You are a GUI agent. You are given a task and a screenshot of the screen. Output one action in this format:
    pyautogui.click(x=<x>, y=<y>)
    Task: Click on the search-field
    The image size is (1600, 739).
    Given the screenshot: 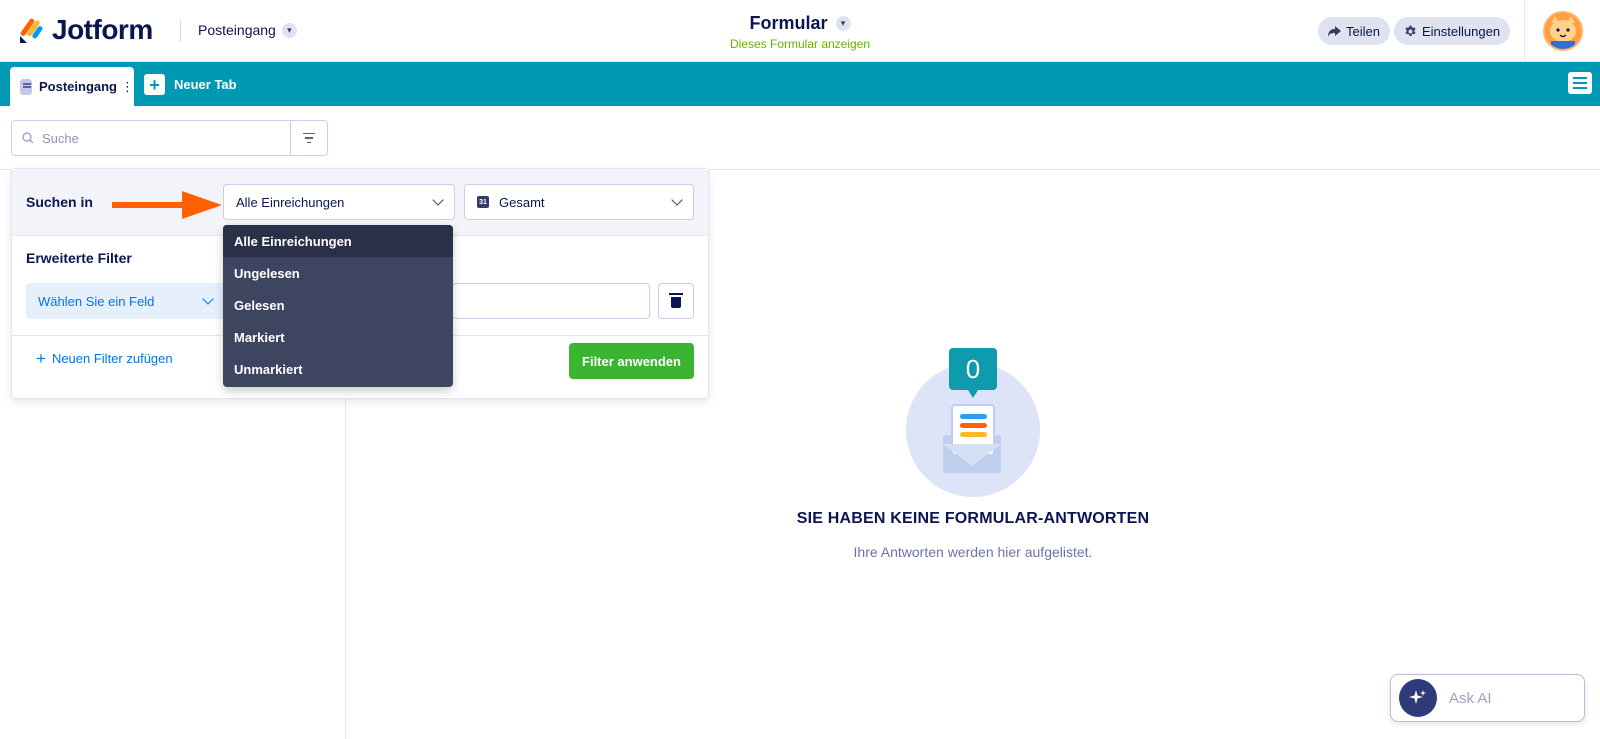 What is the action you would take?
    pyautogui.click(x=151, y=138)
    